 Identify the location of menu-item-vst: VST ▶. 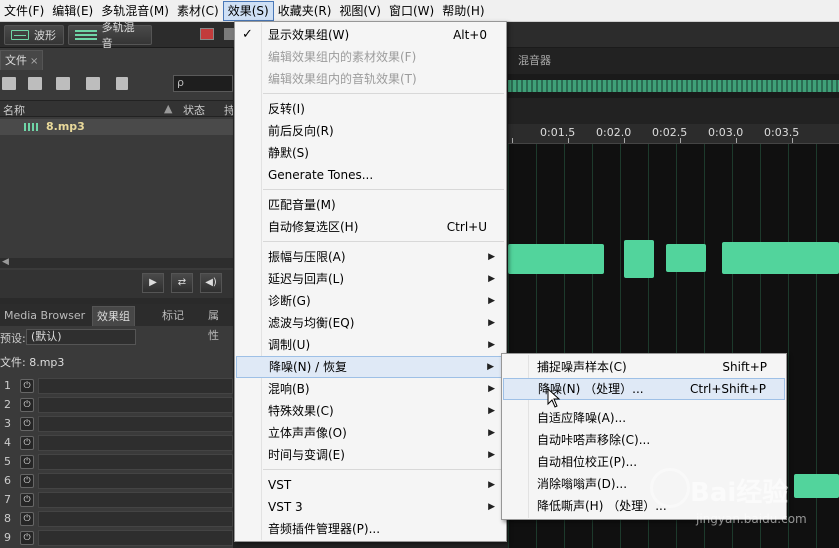
(370, 485).